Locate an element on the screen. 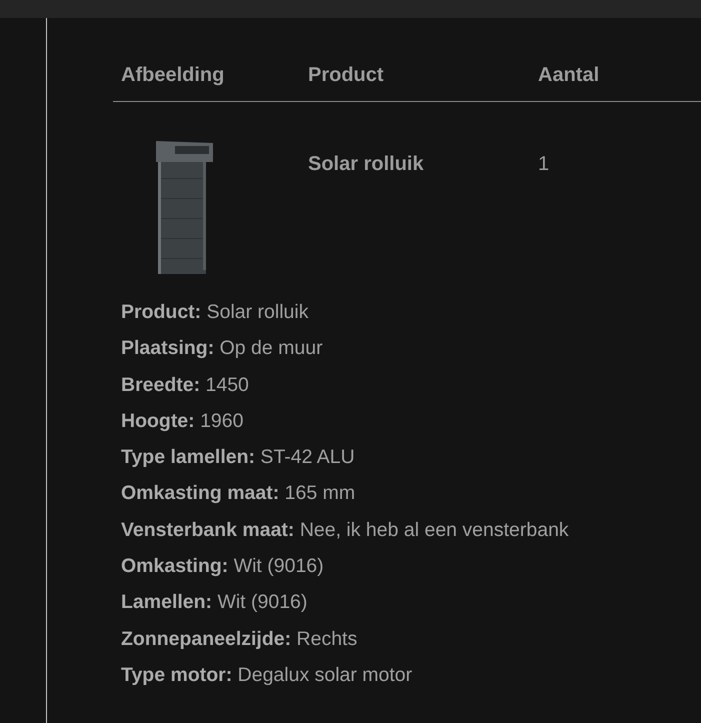 Image resolution: width=701 pixels, height=723 pixels. column-header: Product is located at coordinates (346, 75).